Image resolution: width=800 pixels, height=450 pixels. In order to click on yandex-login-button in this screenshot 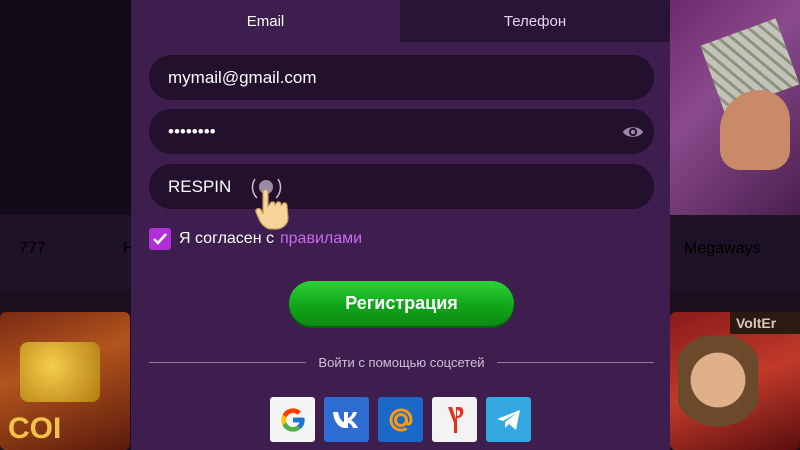, I will do `click(454, 419)`.